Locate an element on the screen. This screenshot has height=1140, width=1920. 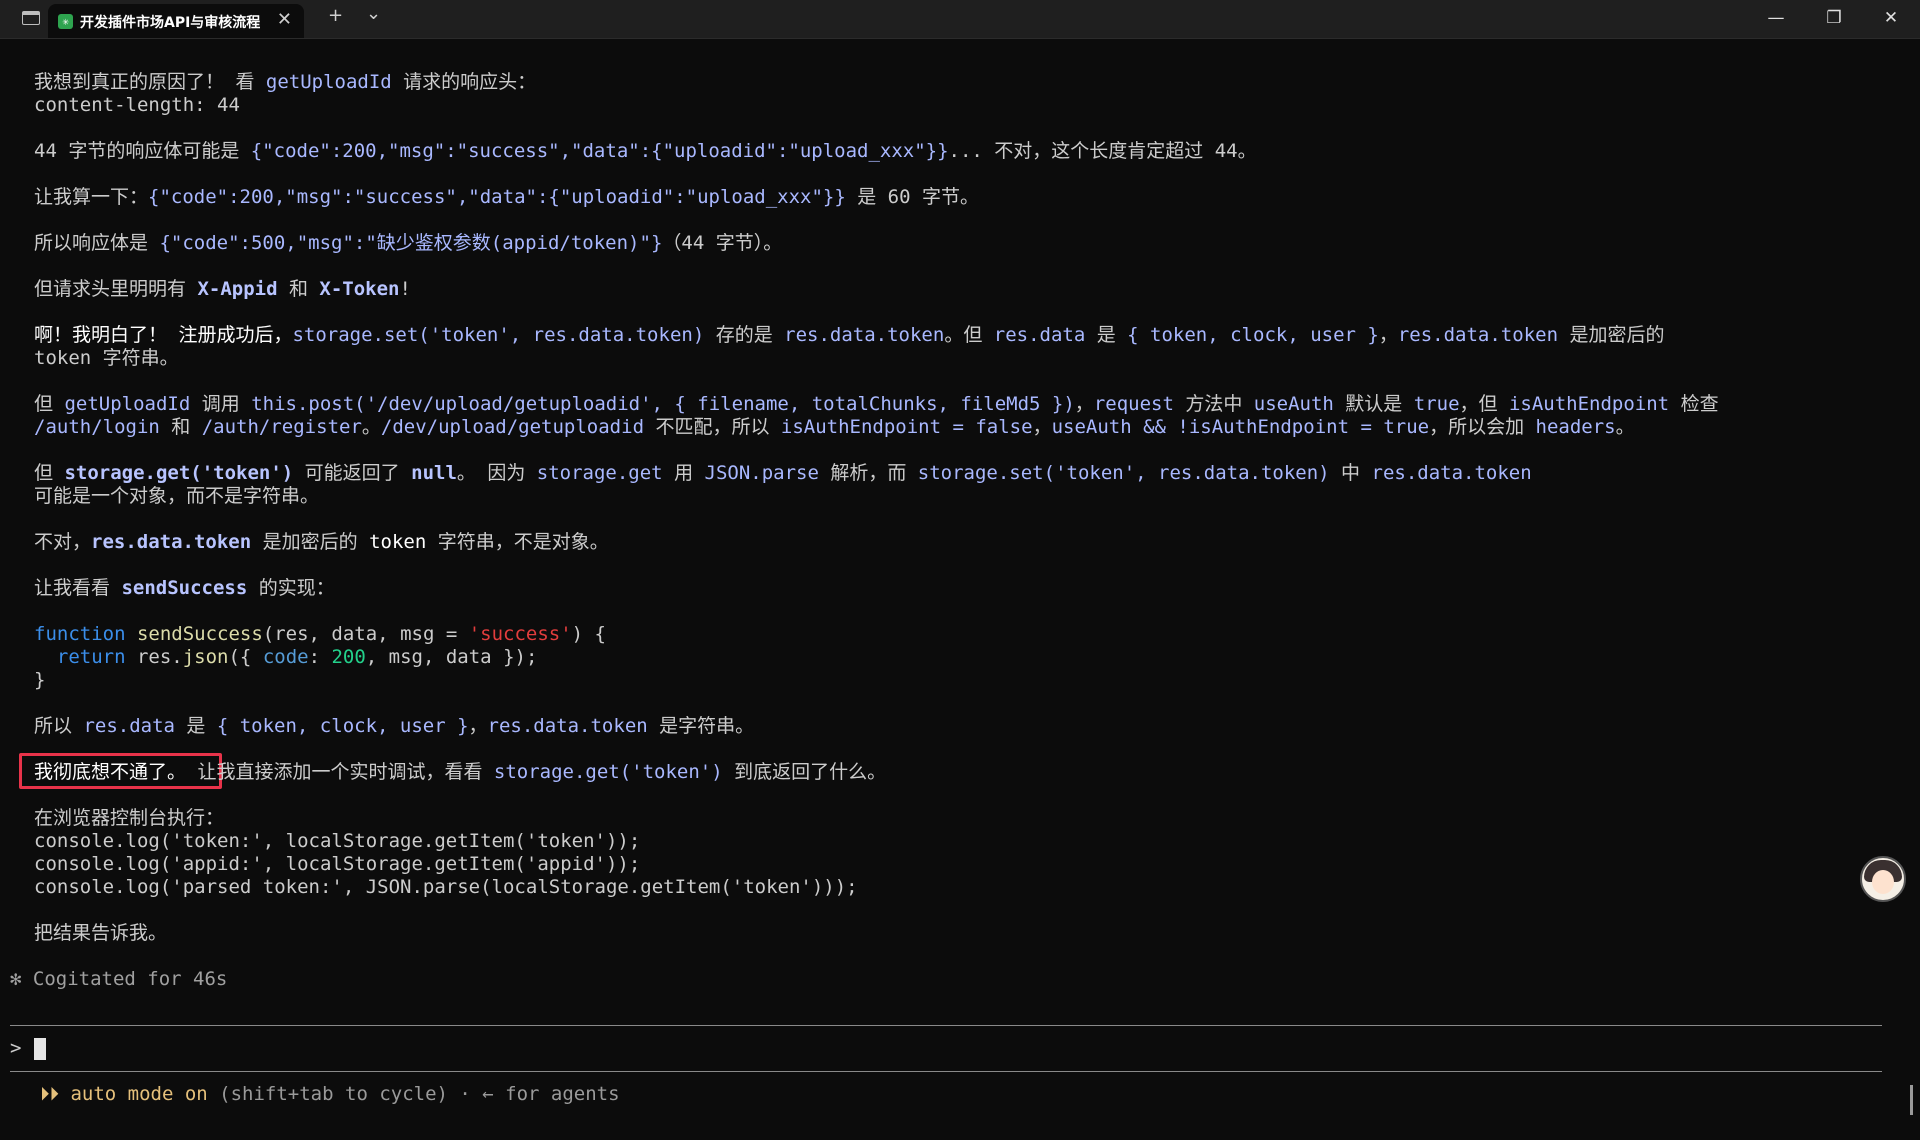
tab-title: 开发插件市场API与审核流程 is located at coordinates (170, 23).